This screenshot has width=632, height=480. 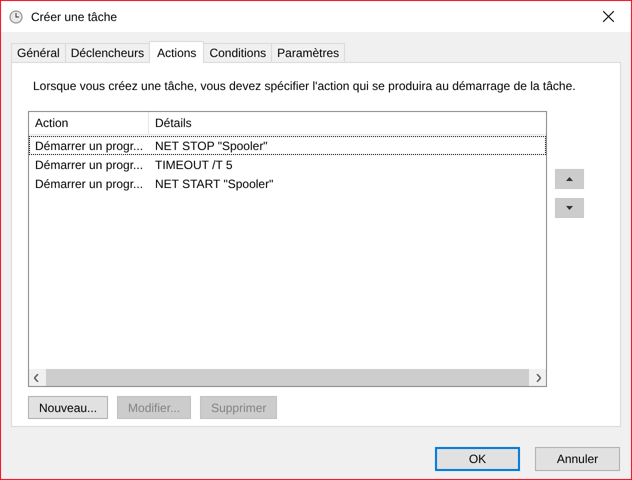 I want to click on tab: Général, so click(x=38, y=52).